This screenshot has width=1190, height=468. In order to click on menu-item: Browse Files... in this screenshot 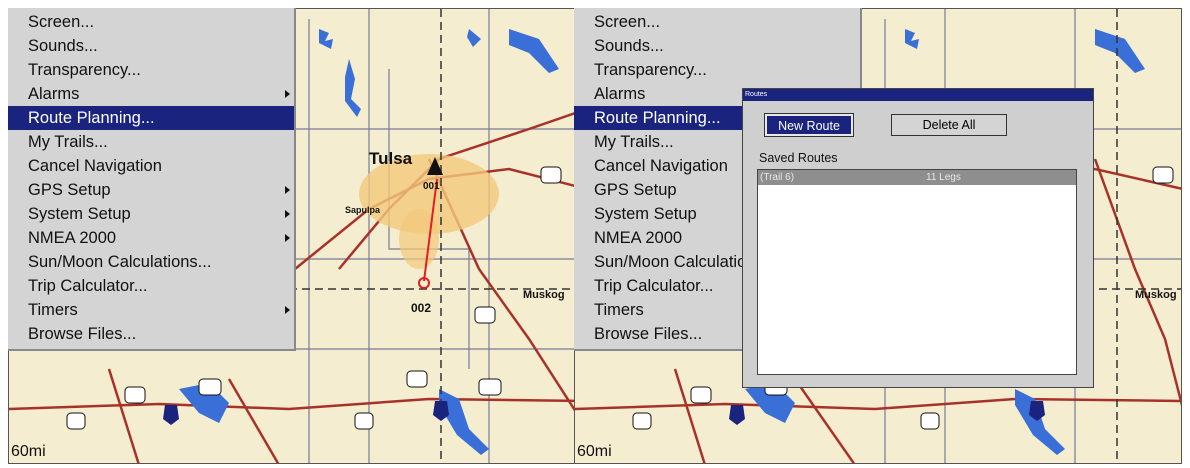, I will do `click(151, 334)`.